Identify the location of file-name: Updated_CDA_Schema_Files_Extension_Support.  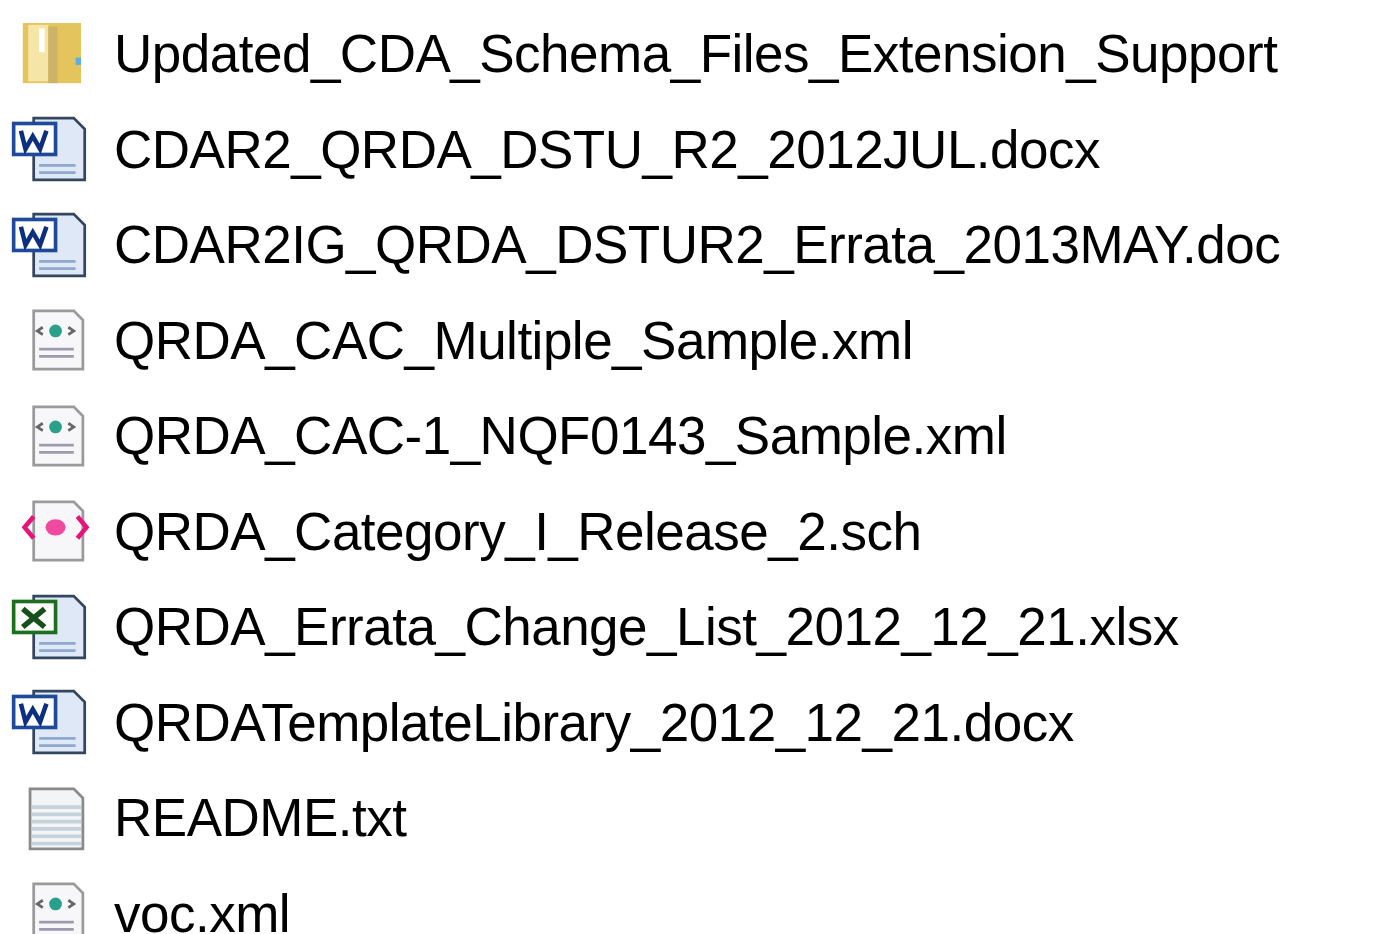
(696, 54).